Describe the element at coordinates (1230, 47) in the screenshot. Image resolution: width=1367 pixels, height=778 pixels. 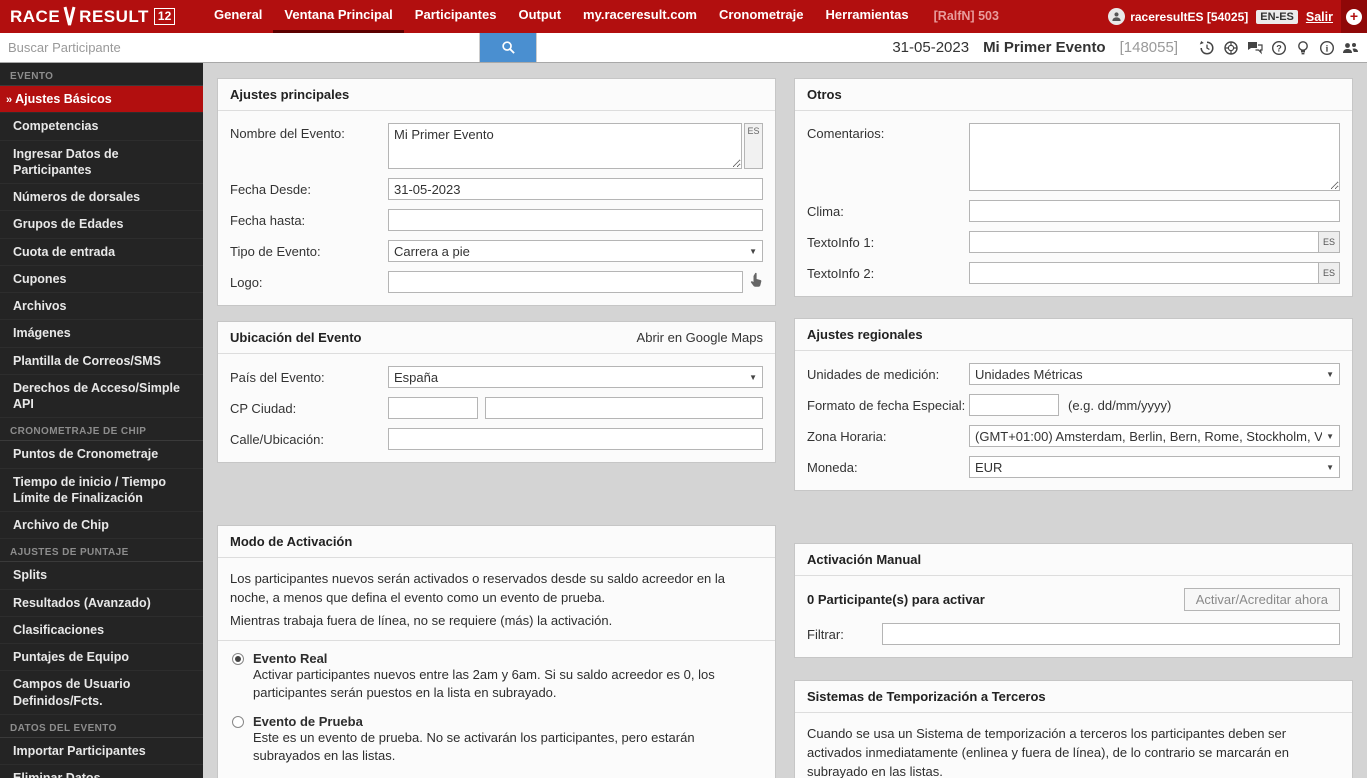
I see `support-icon` at that location.